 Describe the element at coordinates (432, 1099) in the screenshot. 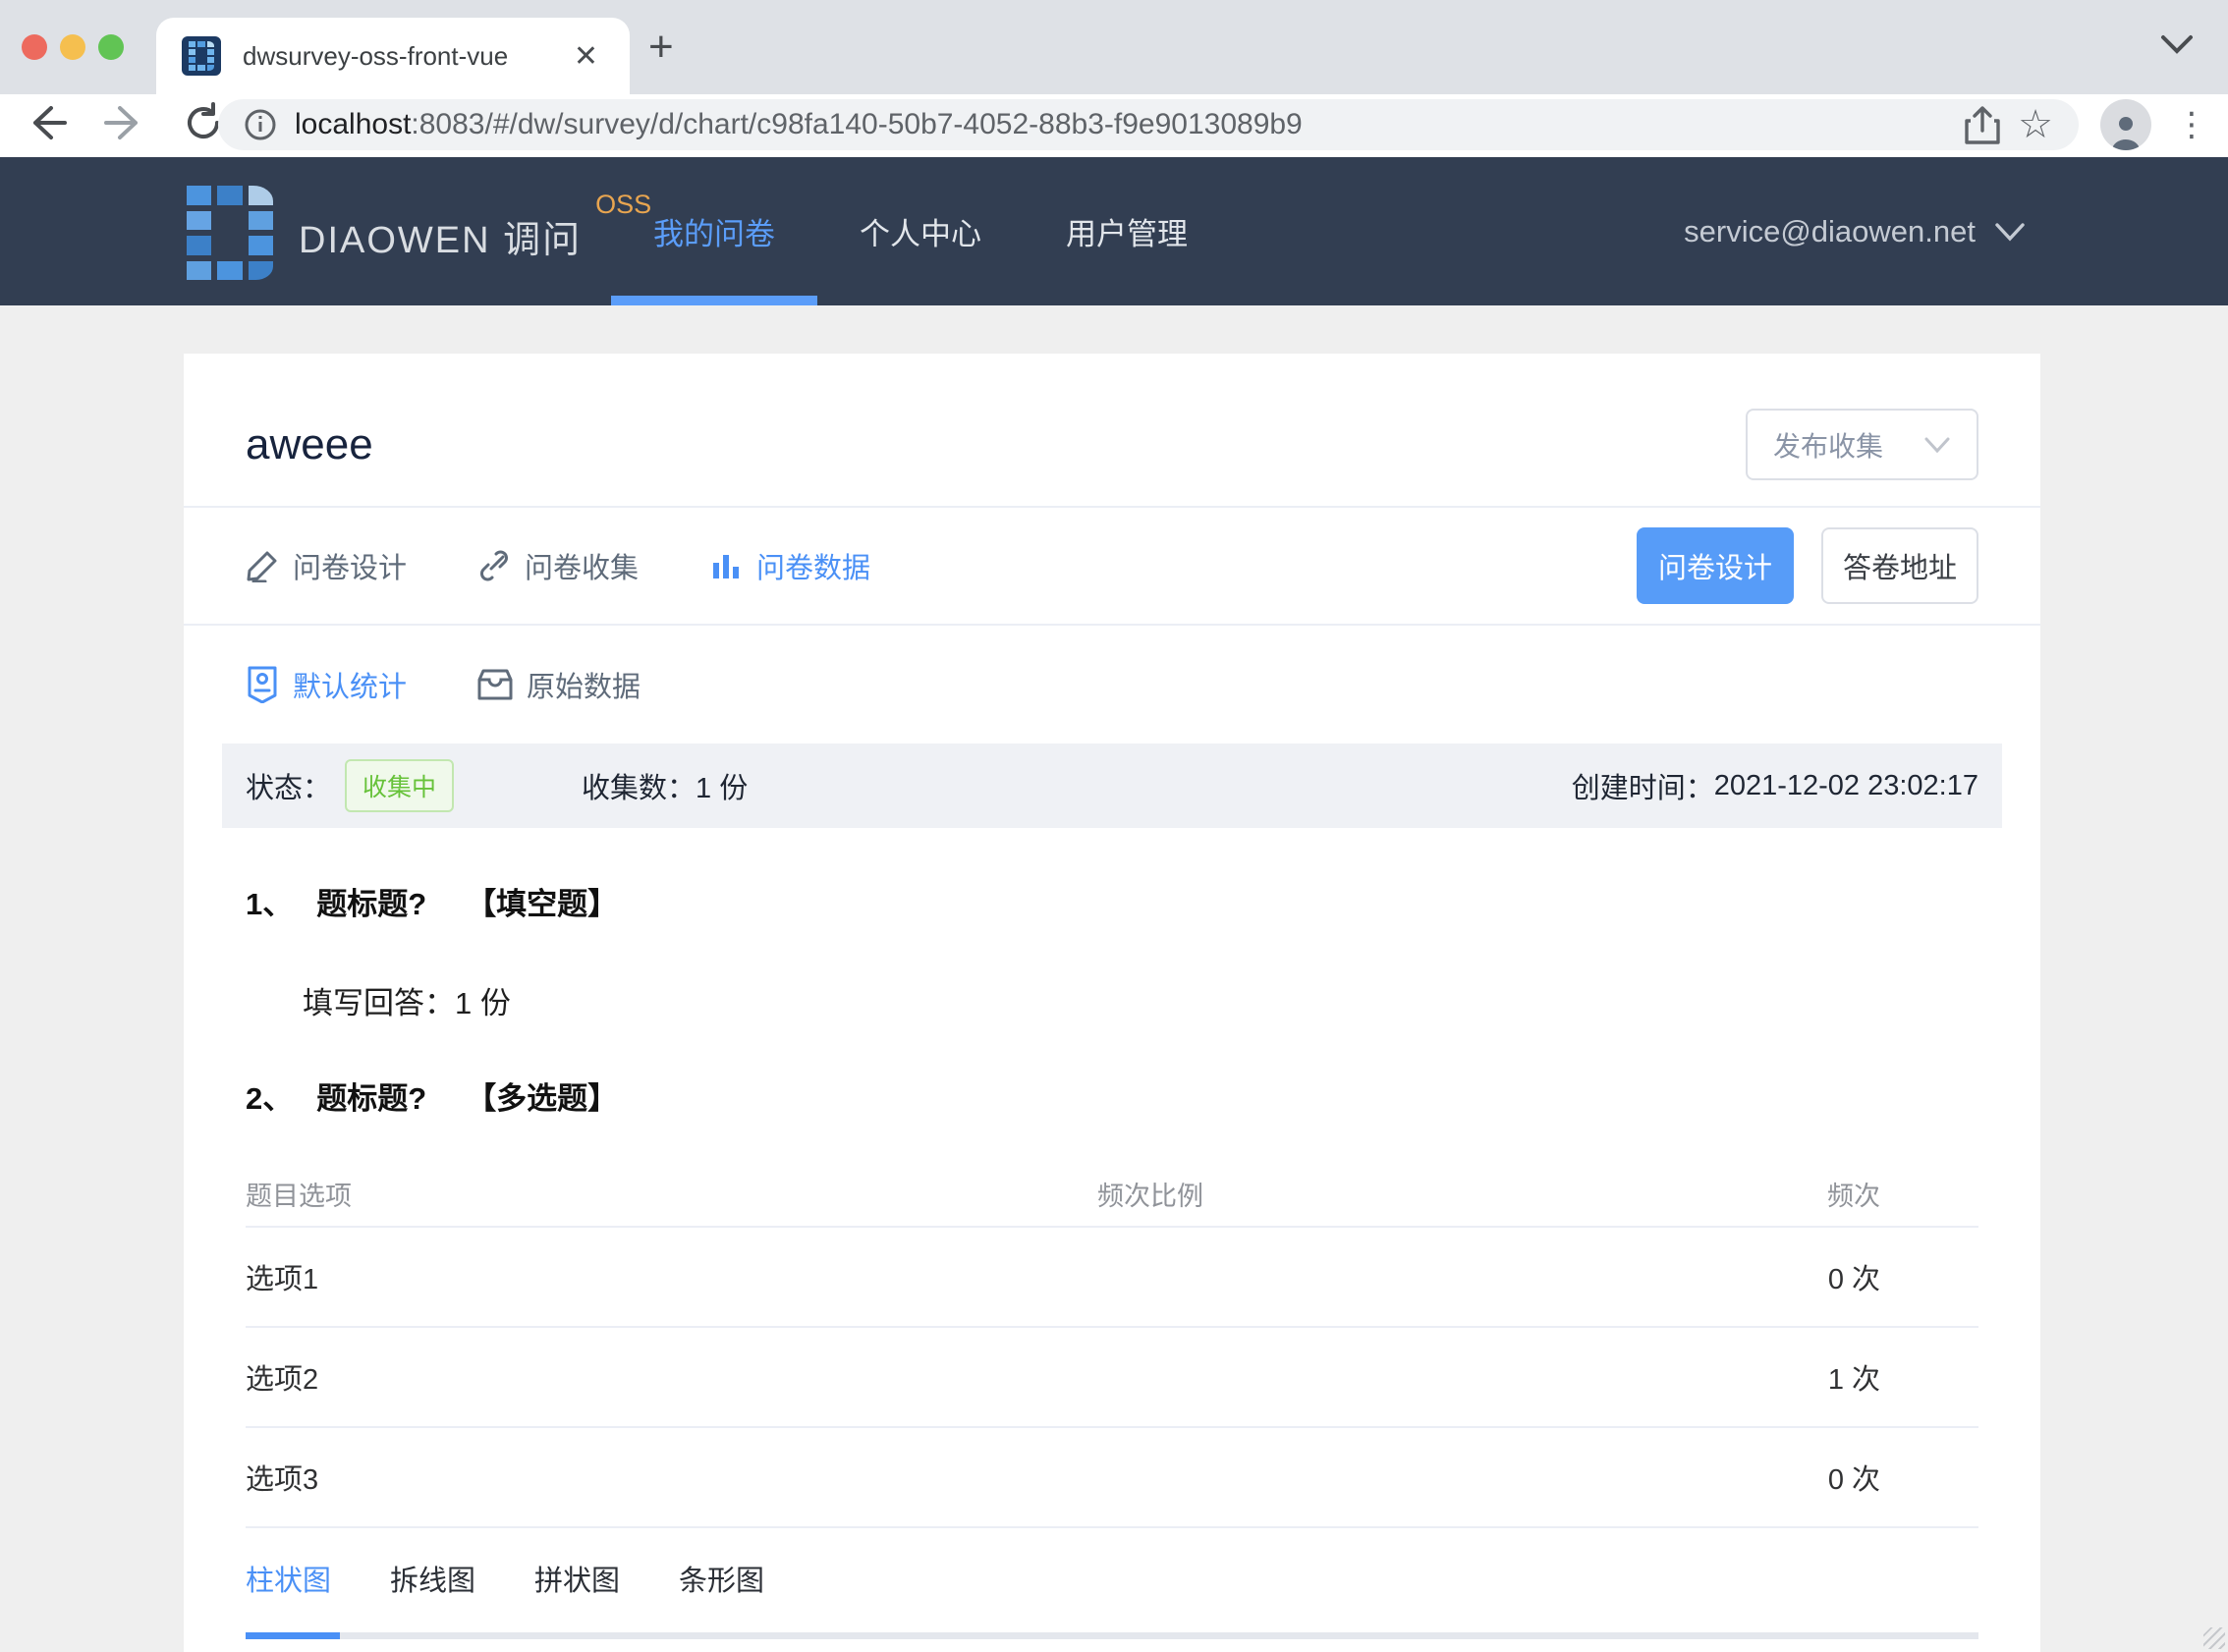

I see `question-2-title: 2、 题标题? 【多选题】` at that location.